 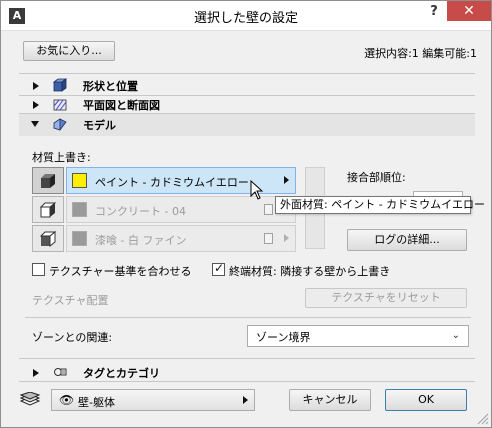 What do you see at coordinates (140, 211) in the screenshot?
I see `material-name: コンクリート - 04` at bounding box center [140, 211].